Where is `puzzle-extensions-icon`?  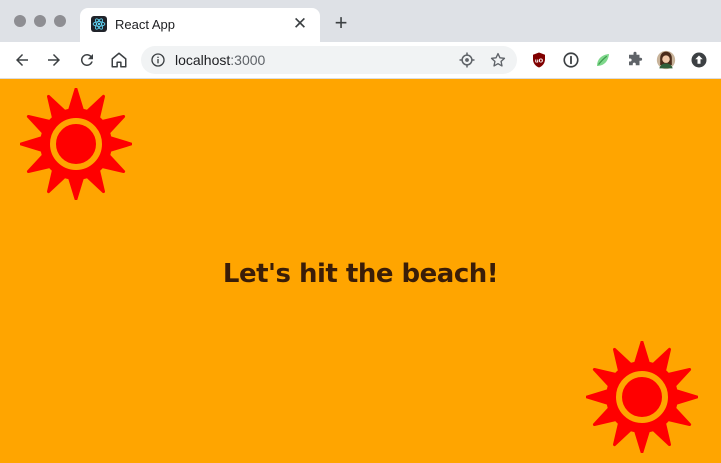
puzzle-extensions-icon is located at coordinates (635, 60).